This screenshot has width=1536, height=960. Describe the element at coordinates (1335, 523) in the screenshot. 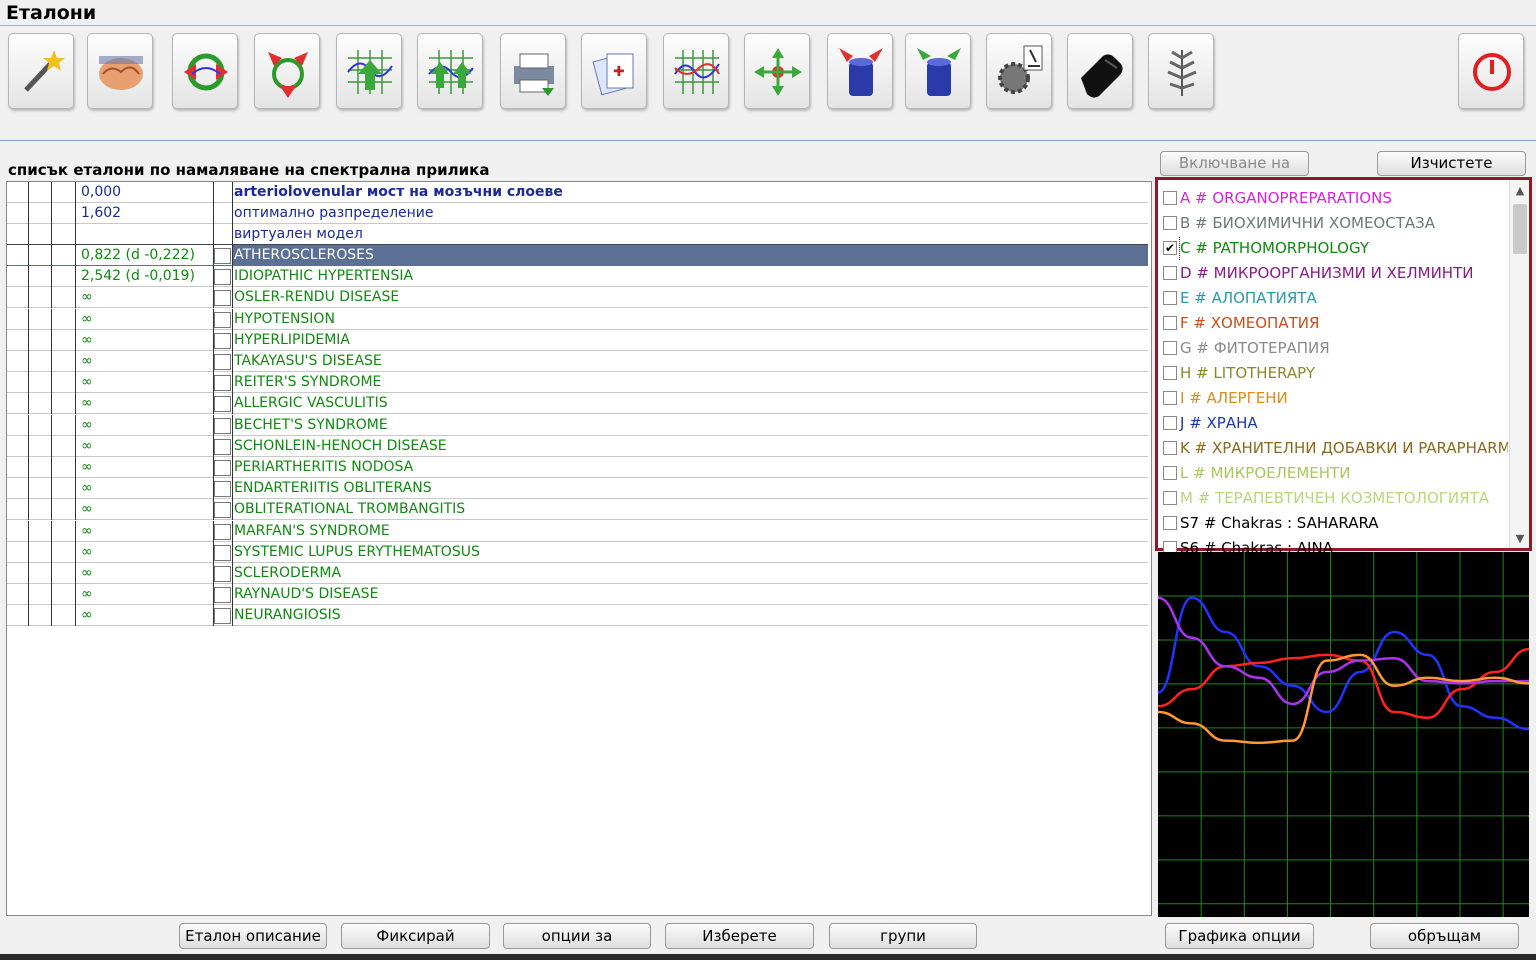

I see `category-item: S7 # Chakras : SAHARARA` at that location.